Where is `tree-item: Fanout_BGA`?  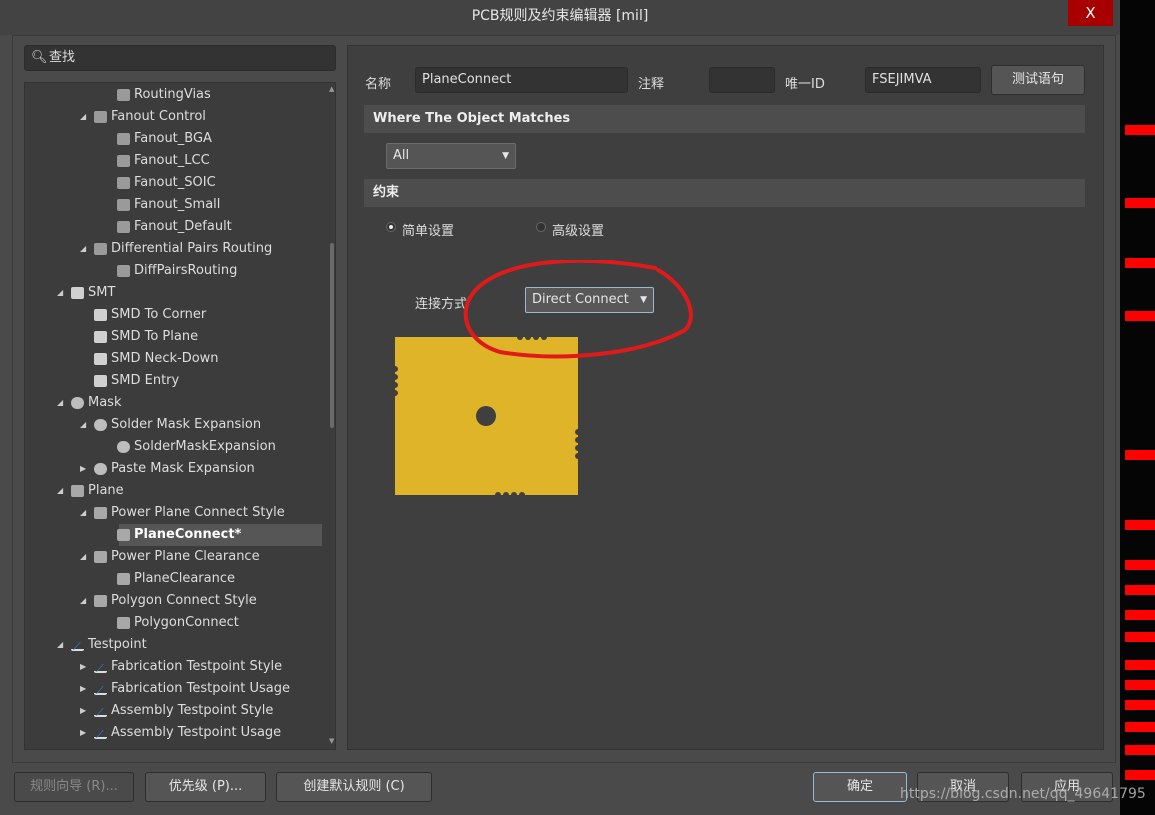 tree-item: Fanout_BGA is located at coordinates (175, 139).